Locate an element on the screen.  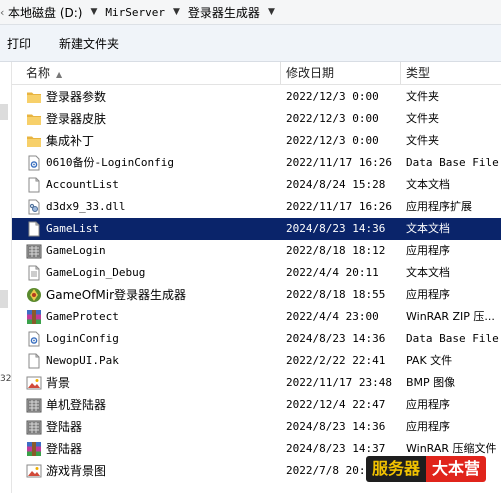
file-name: AccountList is located at coordinates (82, 184).